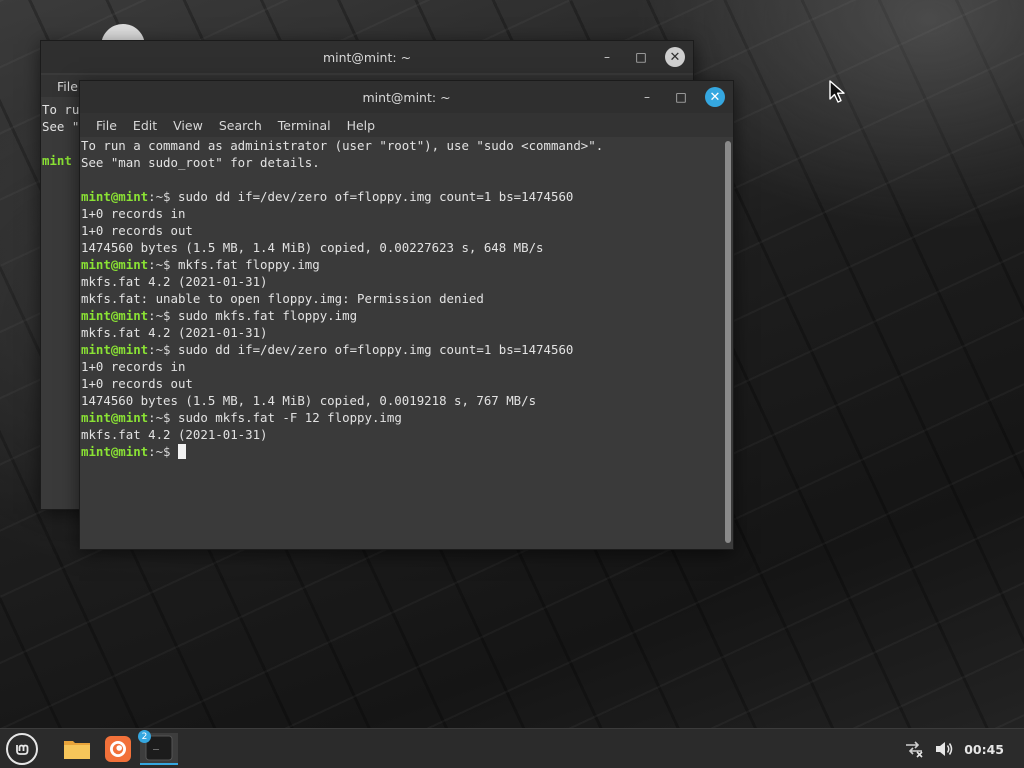  What do you see at coordinates (401, 264) in the screenshot?
I see `terminal-command-line: mint@mint:~$ mkfs.fat floppy.img` at bounding box center [401, 264].